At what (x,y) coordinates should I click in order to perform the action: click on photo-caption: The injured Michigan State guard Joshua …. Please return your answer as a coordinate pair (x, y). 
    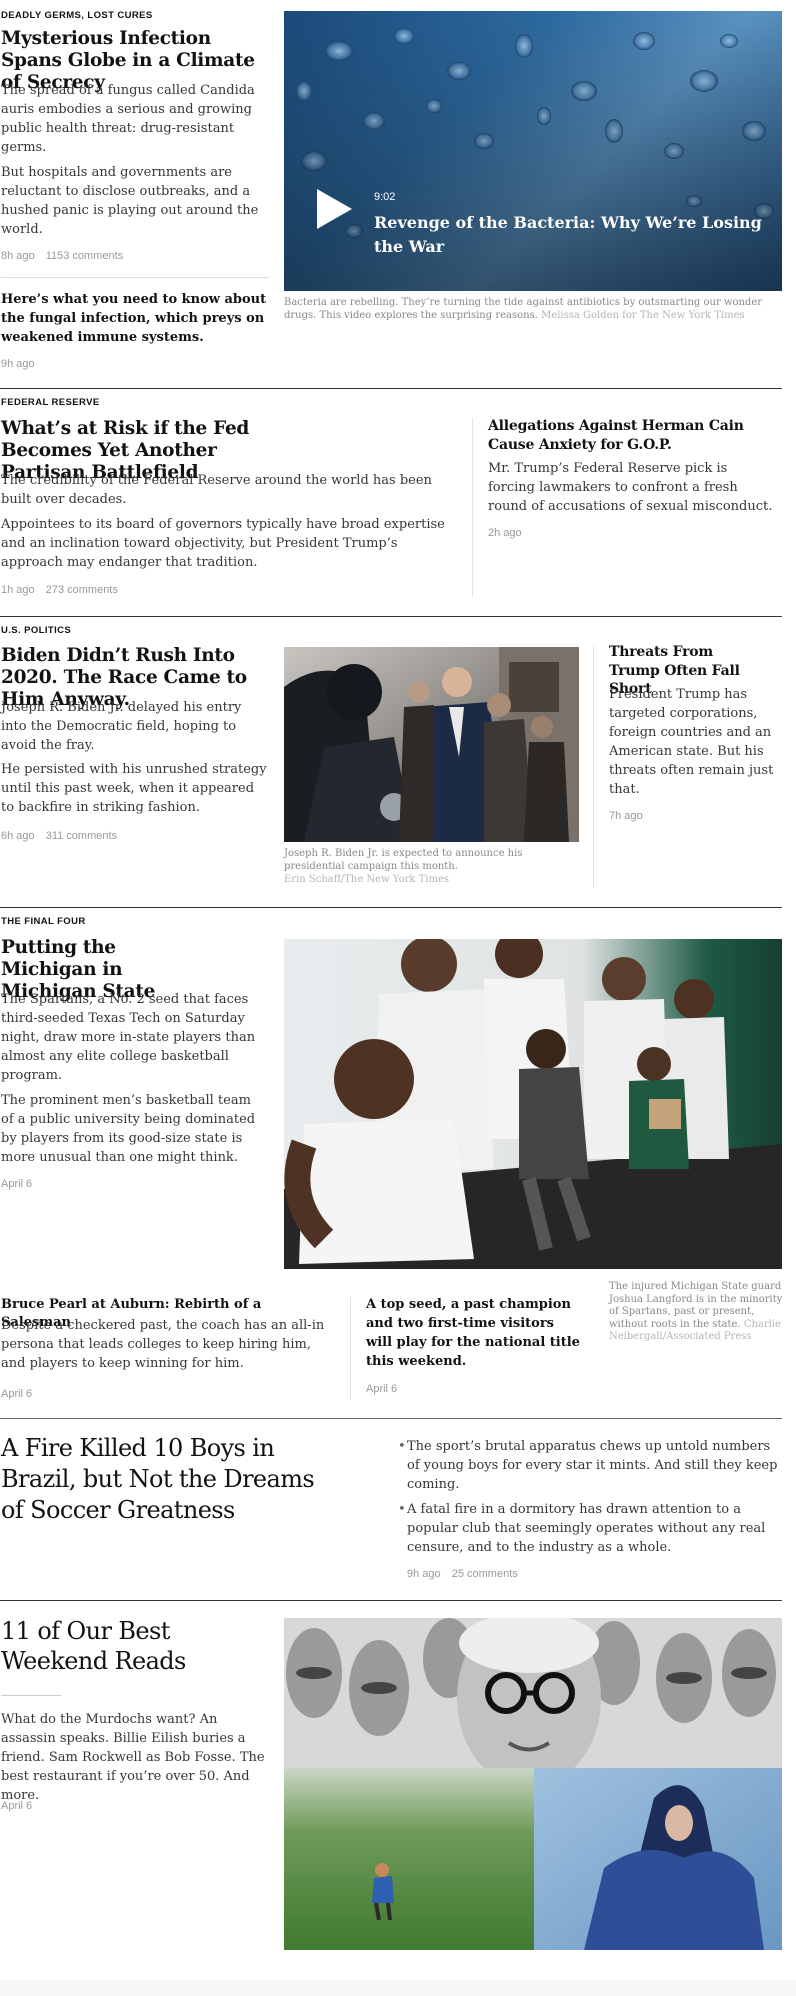
    Looking at the image, I should click on (696, 1312).